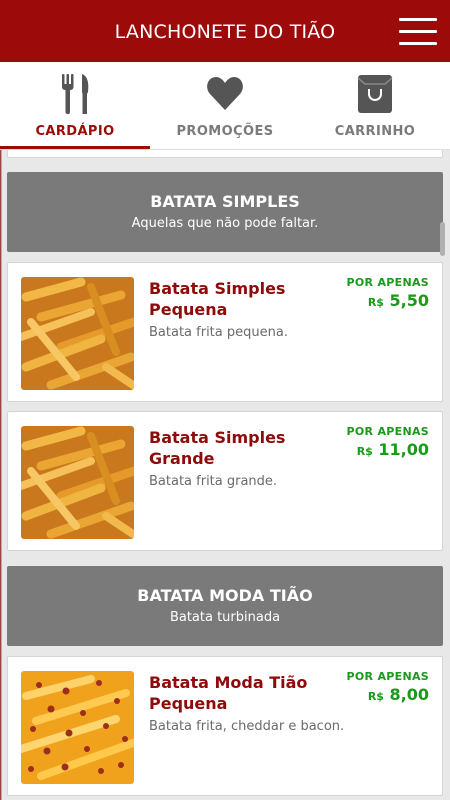 The image size is (450, 800). I want to click on section-header: BATATA MODA TIÃO Batata turbinada, so click(225, 606).